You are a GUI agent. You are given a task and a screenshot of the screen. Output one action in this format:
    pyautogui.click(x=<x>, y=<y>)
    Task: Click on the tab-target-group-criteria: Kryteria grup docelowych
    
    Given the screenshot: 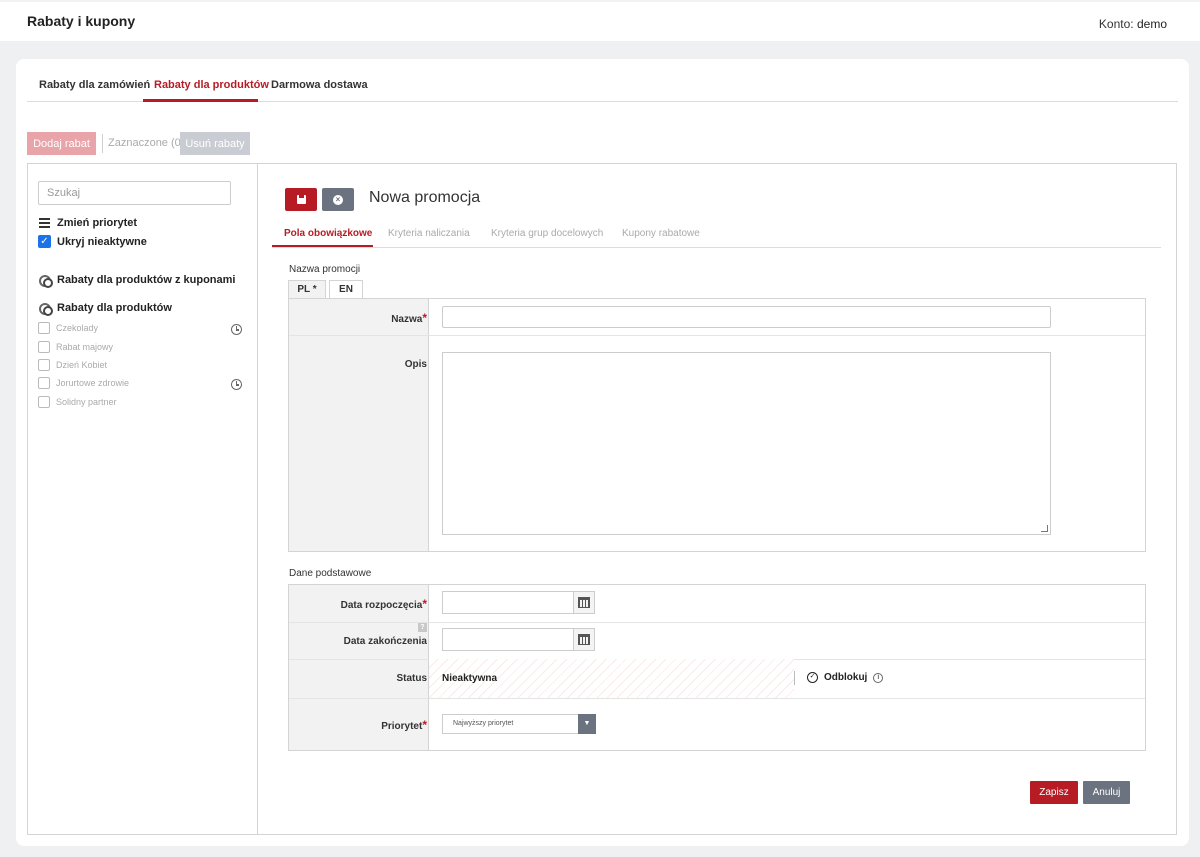 What is the action you would take?
    pyautogui.click(x=547, y=233)
    